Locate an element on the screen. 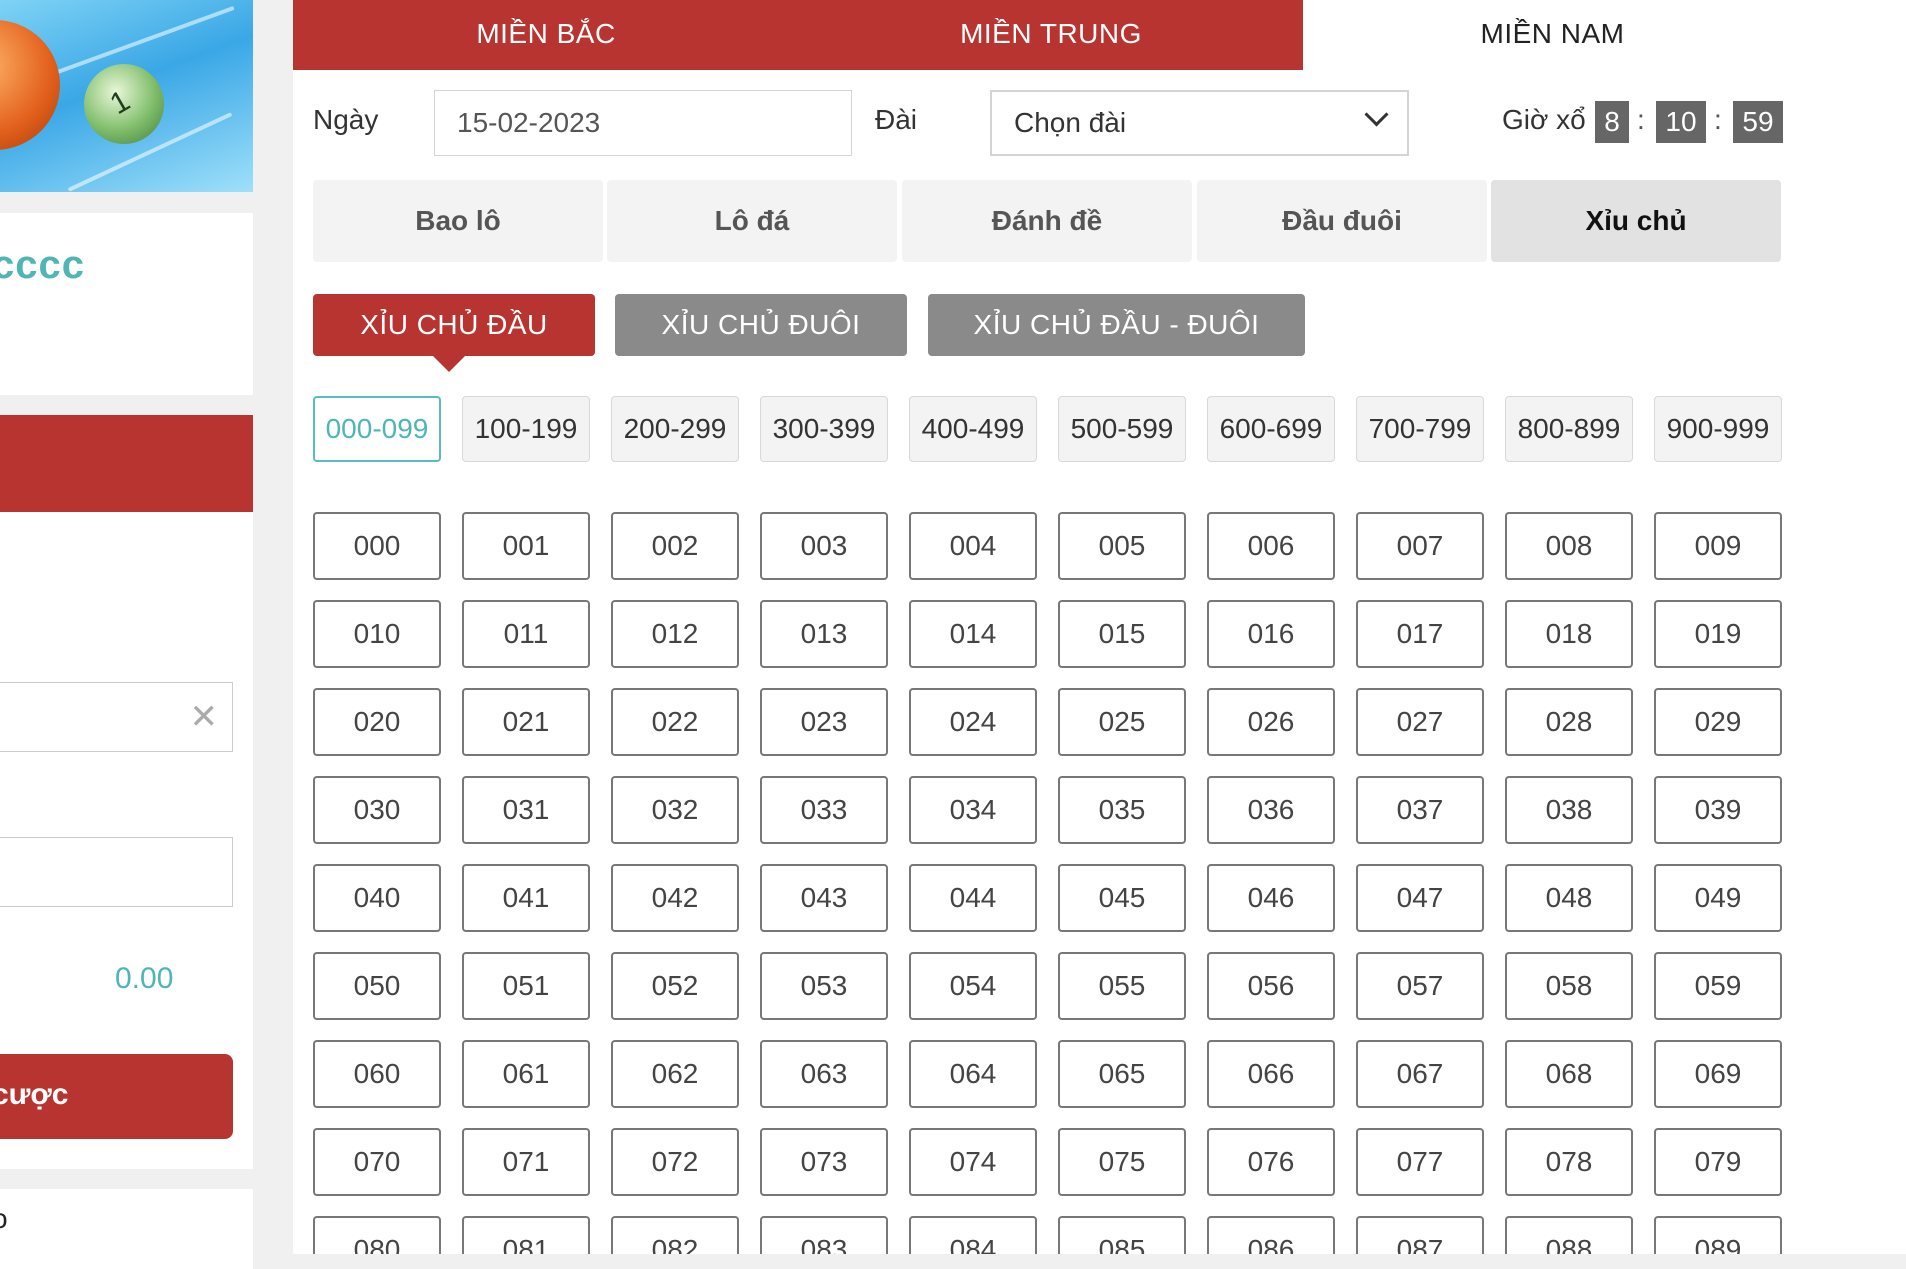 This screenshot has width=1906, height=1269. tab-mien-trung: MIỀN TRUNG is located at coordinates (1051, 35).